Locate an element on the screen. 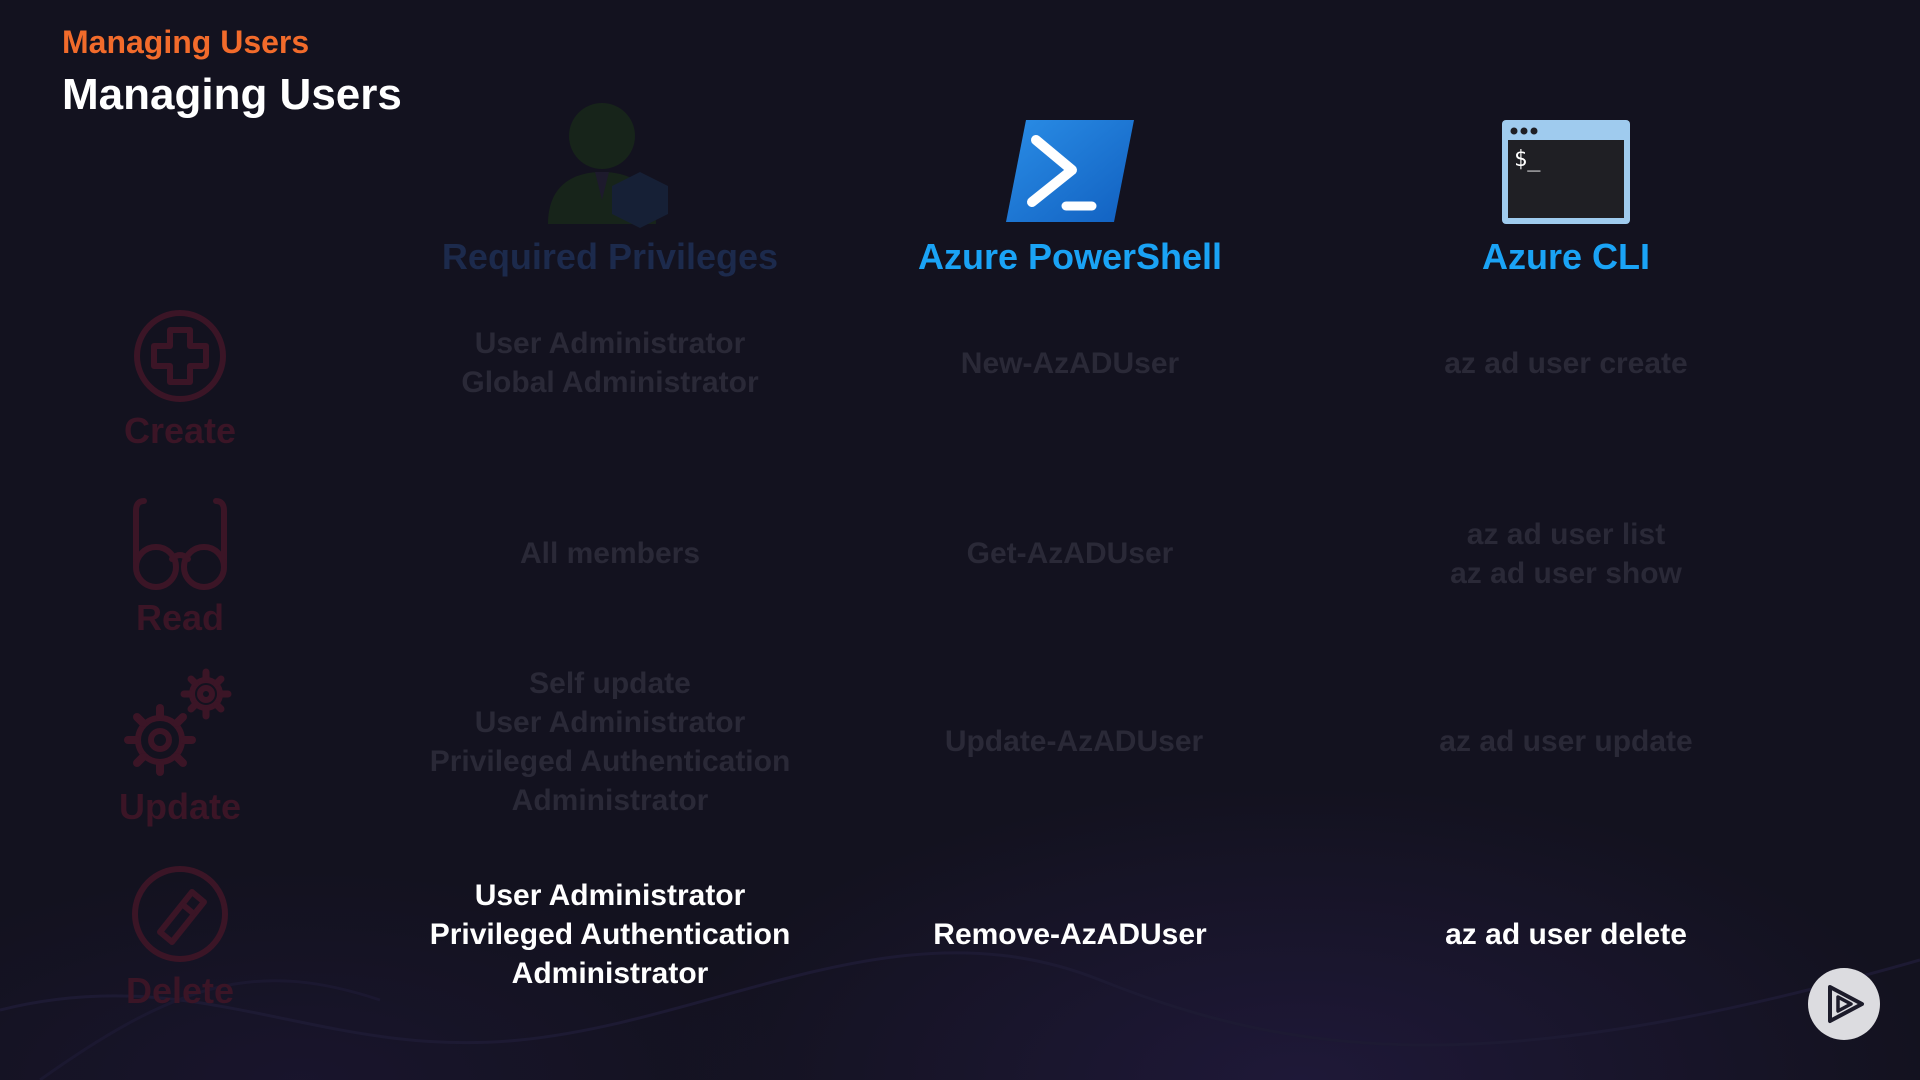 Image resolution: width=1920 pixels, height=1080 pixels. cell-create-cli: az ad user create is located at coordinates (1566, 363).